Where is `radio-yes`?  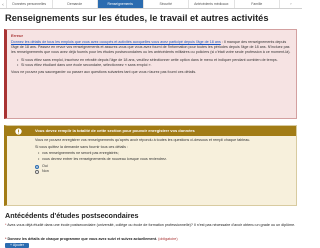
radio-yes is located at coordinates (37, 166).